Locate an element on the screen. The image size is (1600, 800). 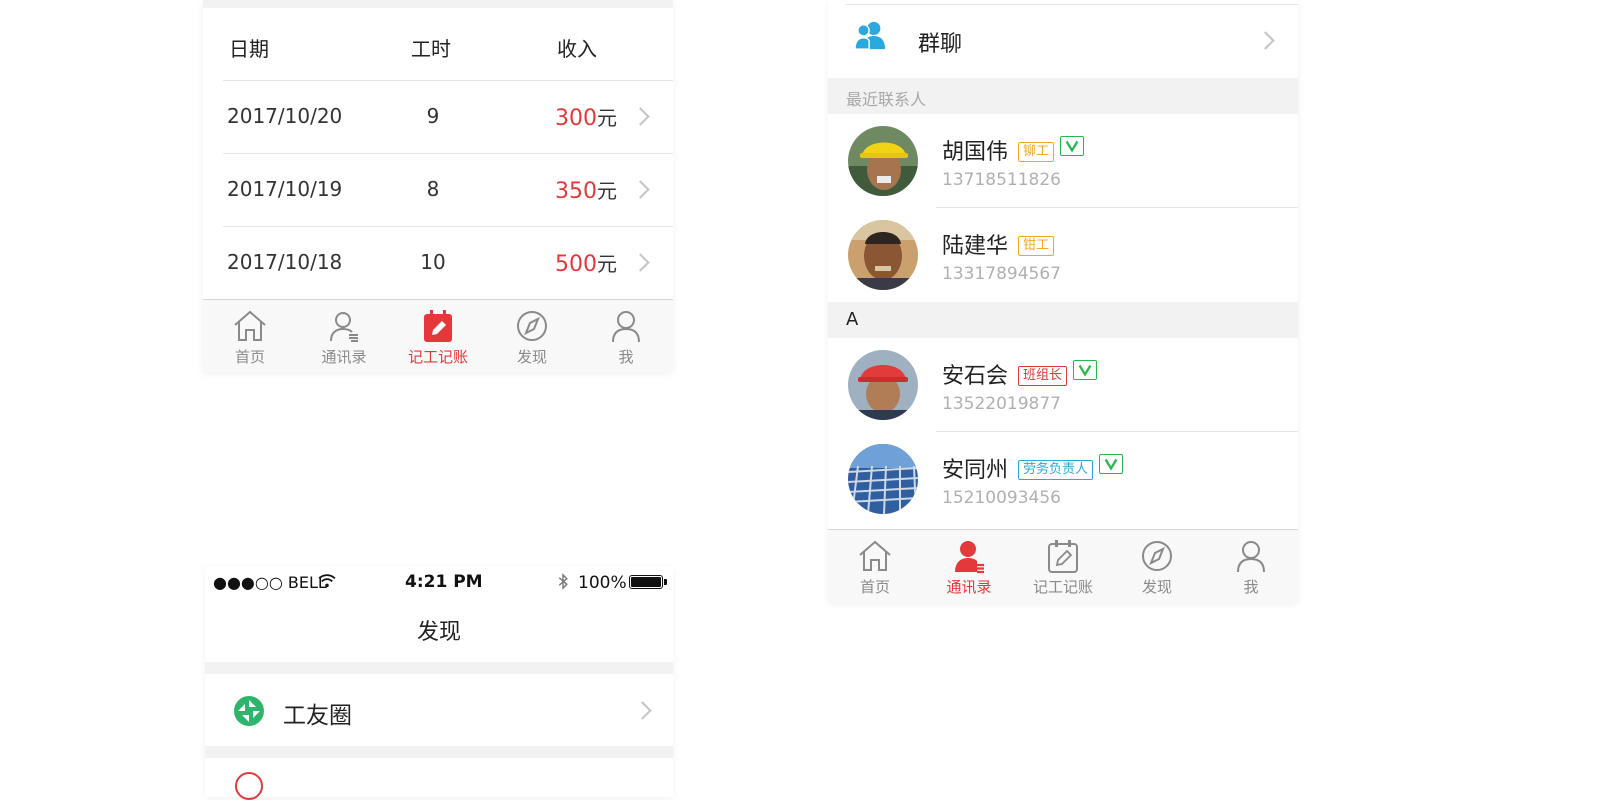
work-log-header: 日期 工时 收入 is located at coordinates (438, 44).